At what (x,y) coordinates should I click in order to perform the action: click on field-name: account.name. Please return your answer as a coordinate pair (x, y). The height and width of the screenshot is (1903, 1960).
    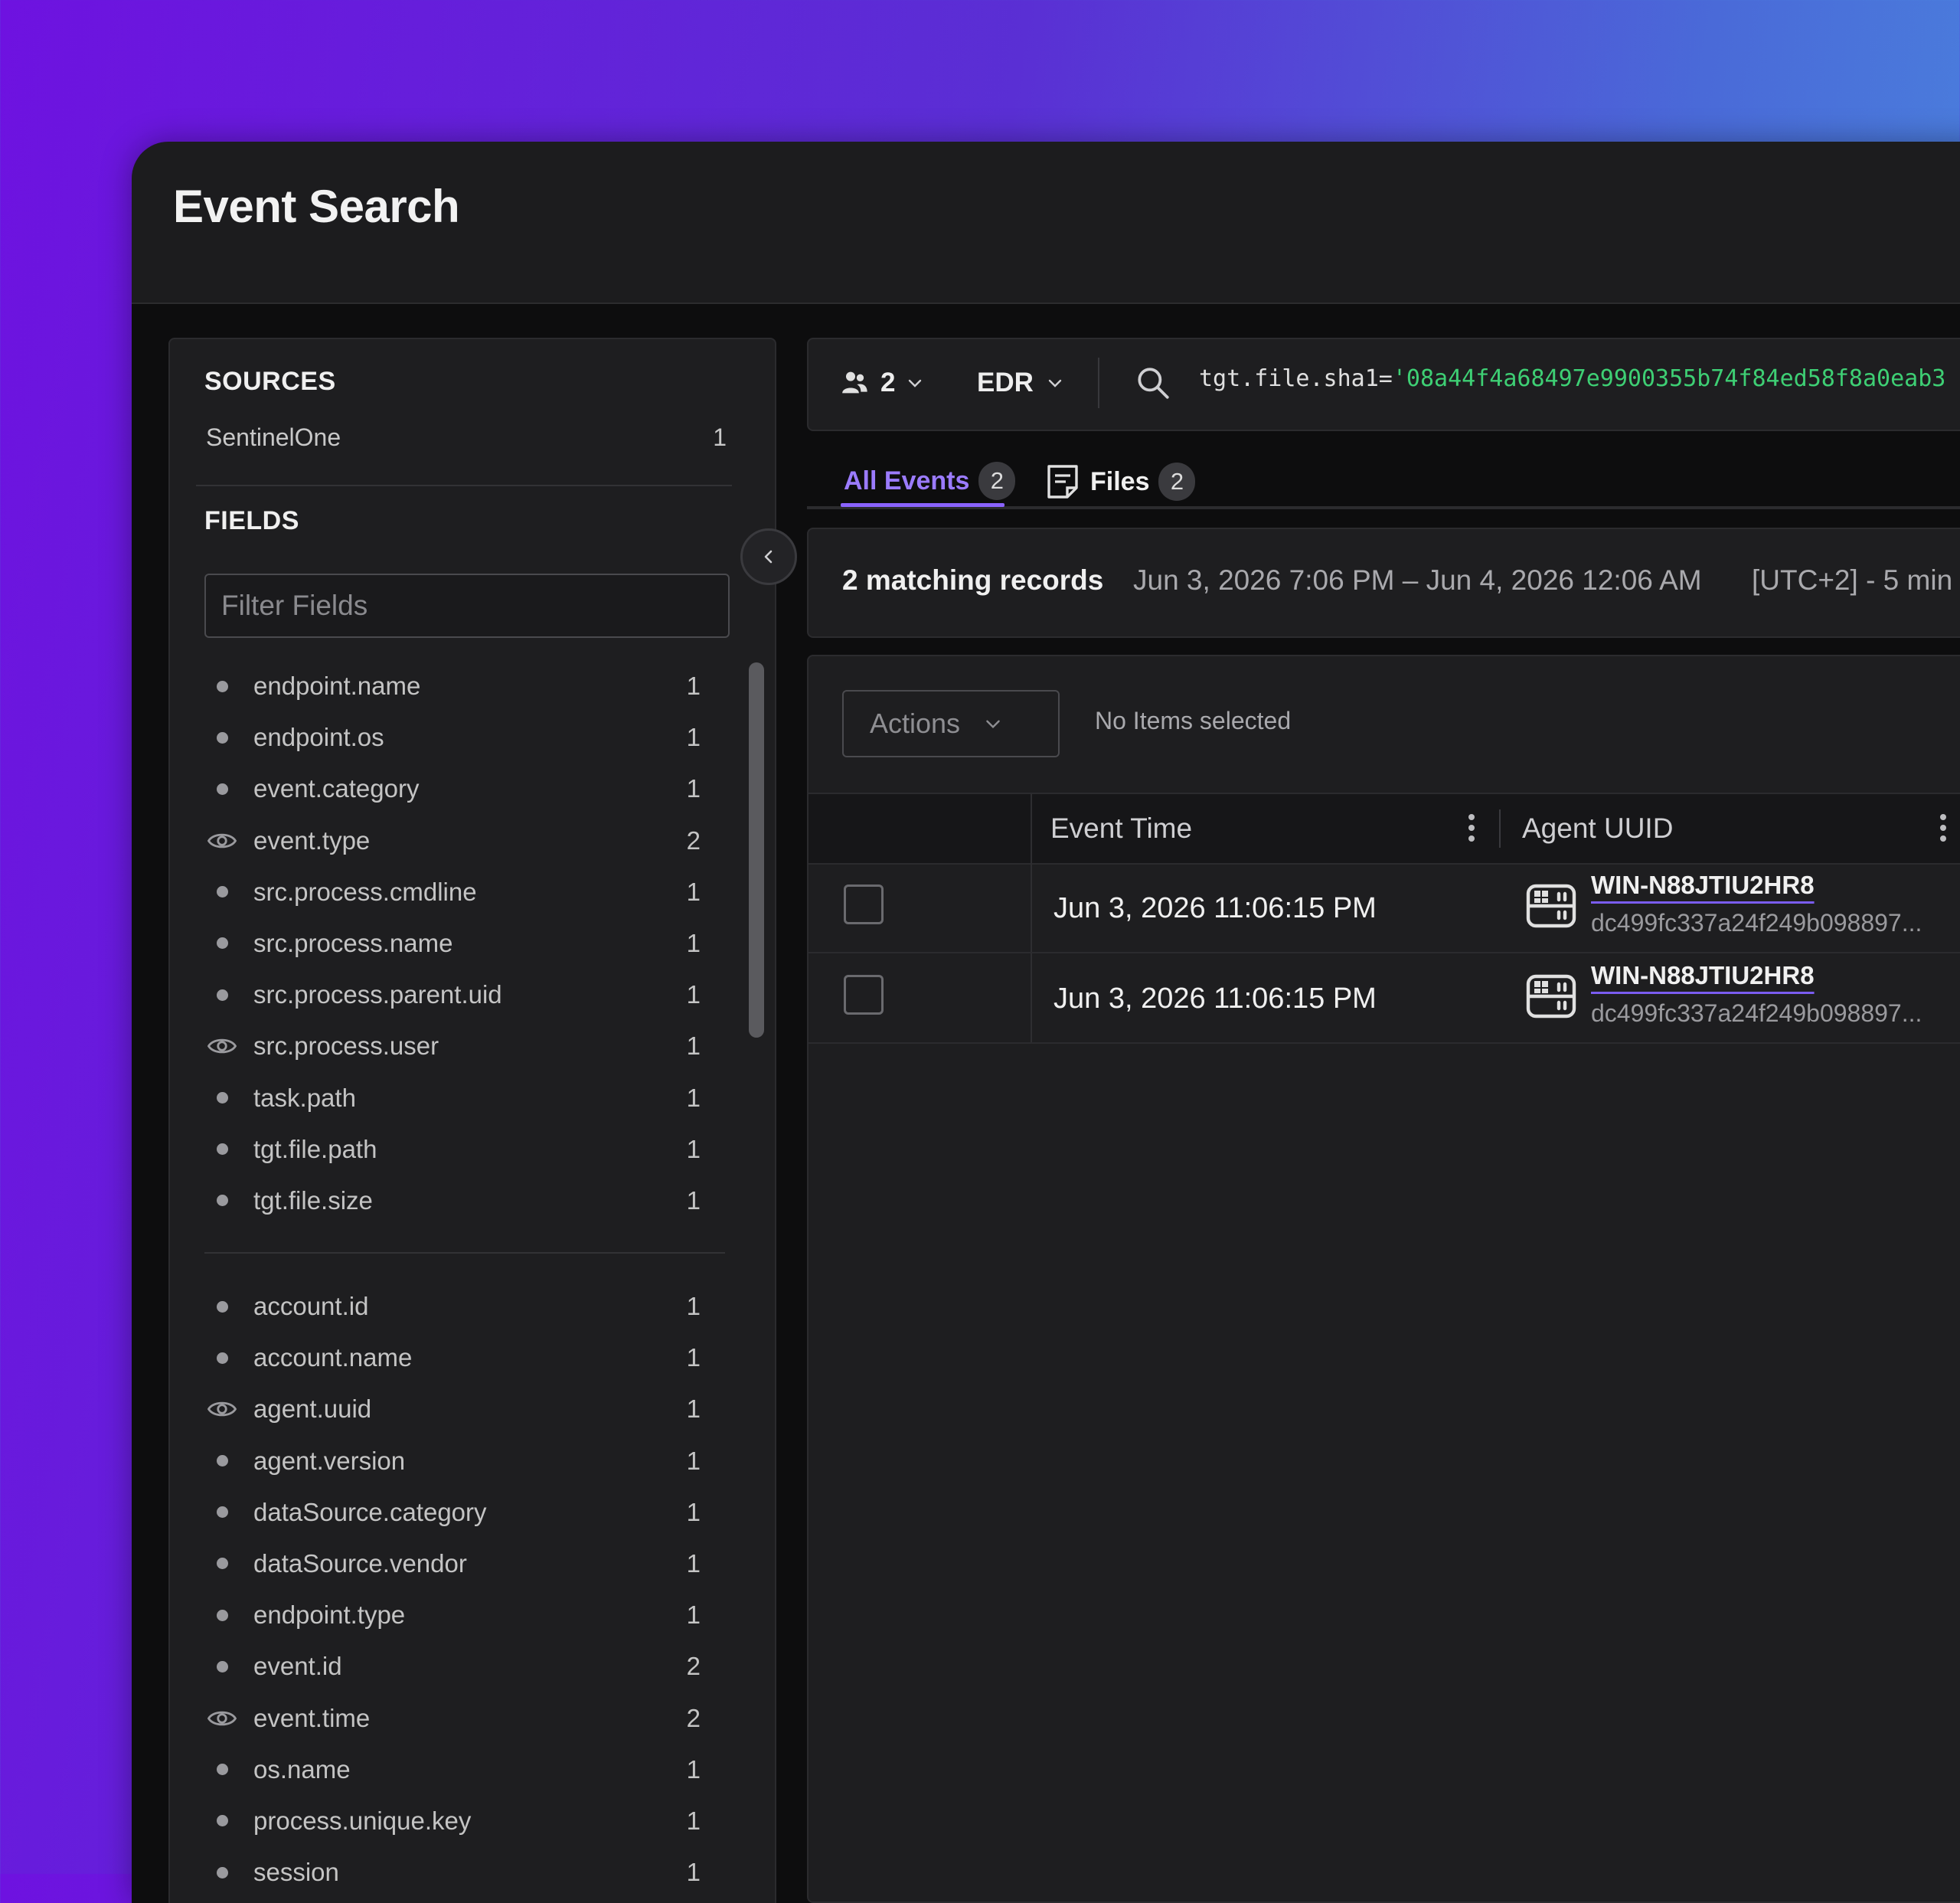
    Looking at the image, I should click on (333, 1357).